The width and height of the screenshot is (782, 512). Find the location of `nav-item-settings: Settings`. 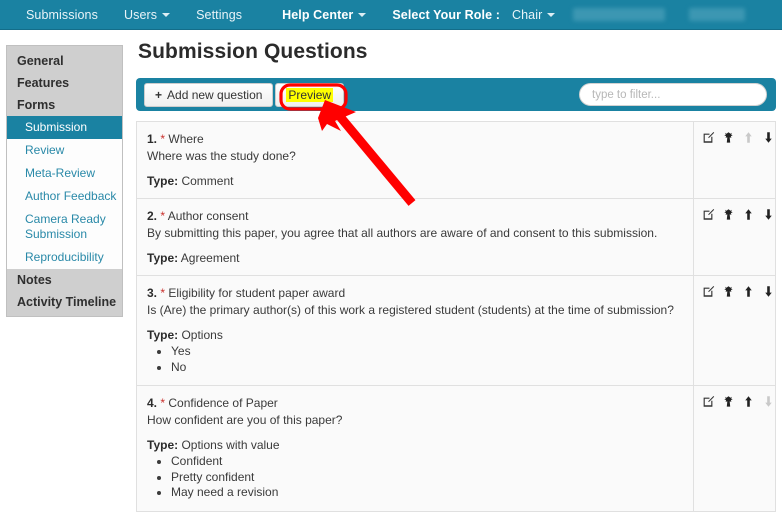

nav-item-settings: Settings is located at coordinates (219, 15).